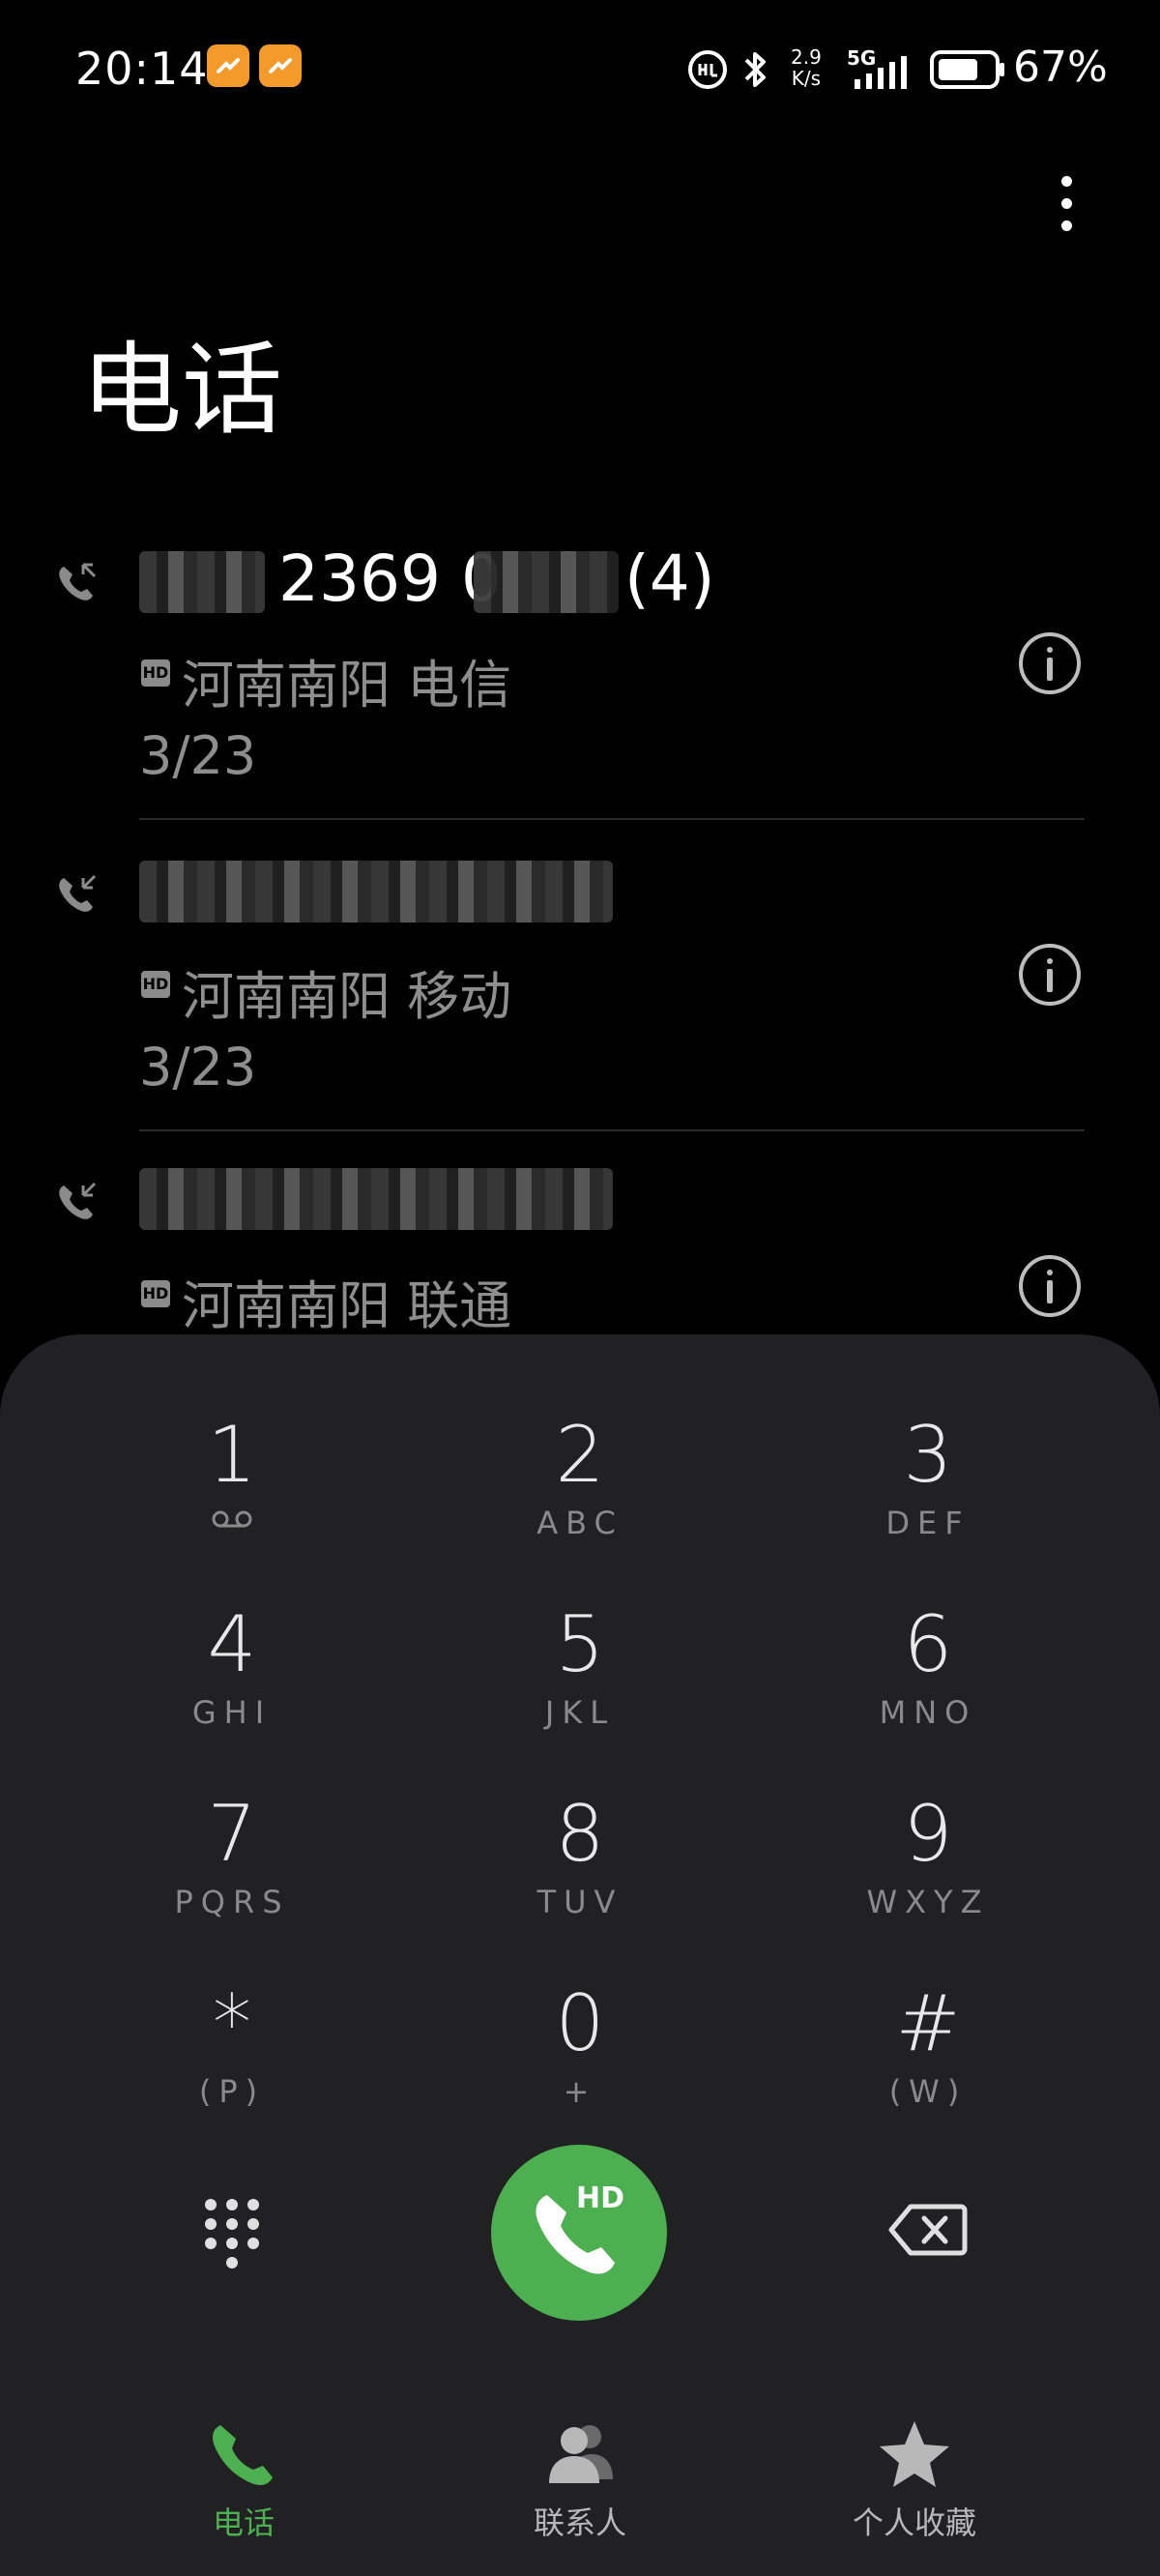  I want to click on network-speed: 2.9 K/s, so click(807, 67).